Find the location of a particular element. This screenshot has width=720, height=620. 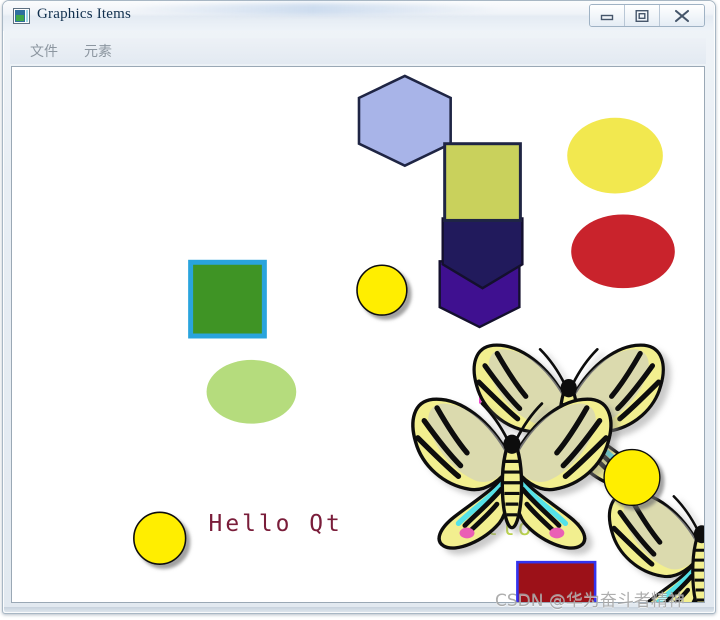

app-icon is located at coordinates (21, 16).